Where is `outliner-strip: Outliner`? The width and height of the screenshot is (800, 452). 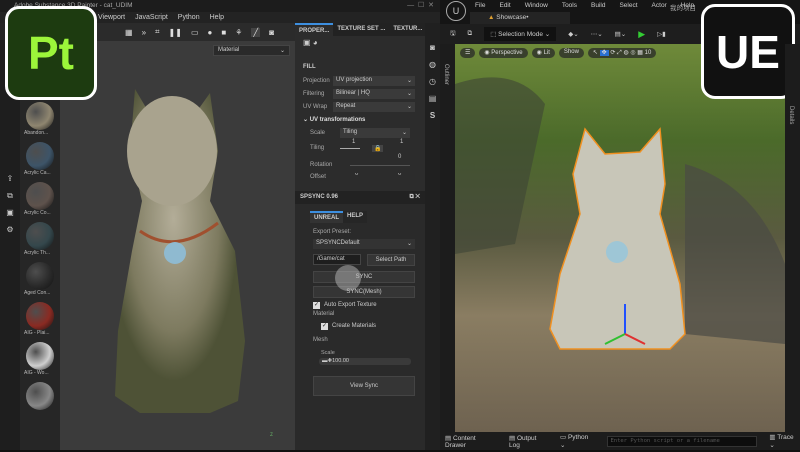
outliner-strip: Outliner is located at coordinates (447, 238).